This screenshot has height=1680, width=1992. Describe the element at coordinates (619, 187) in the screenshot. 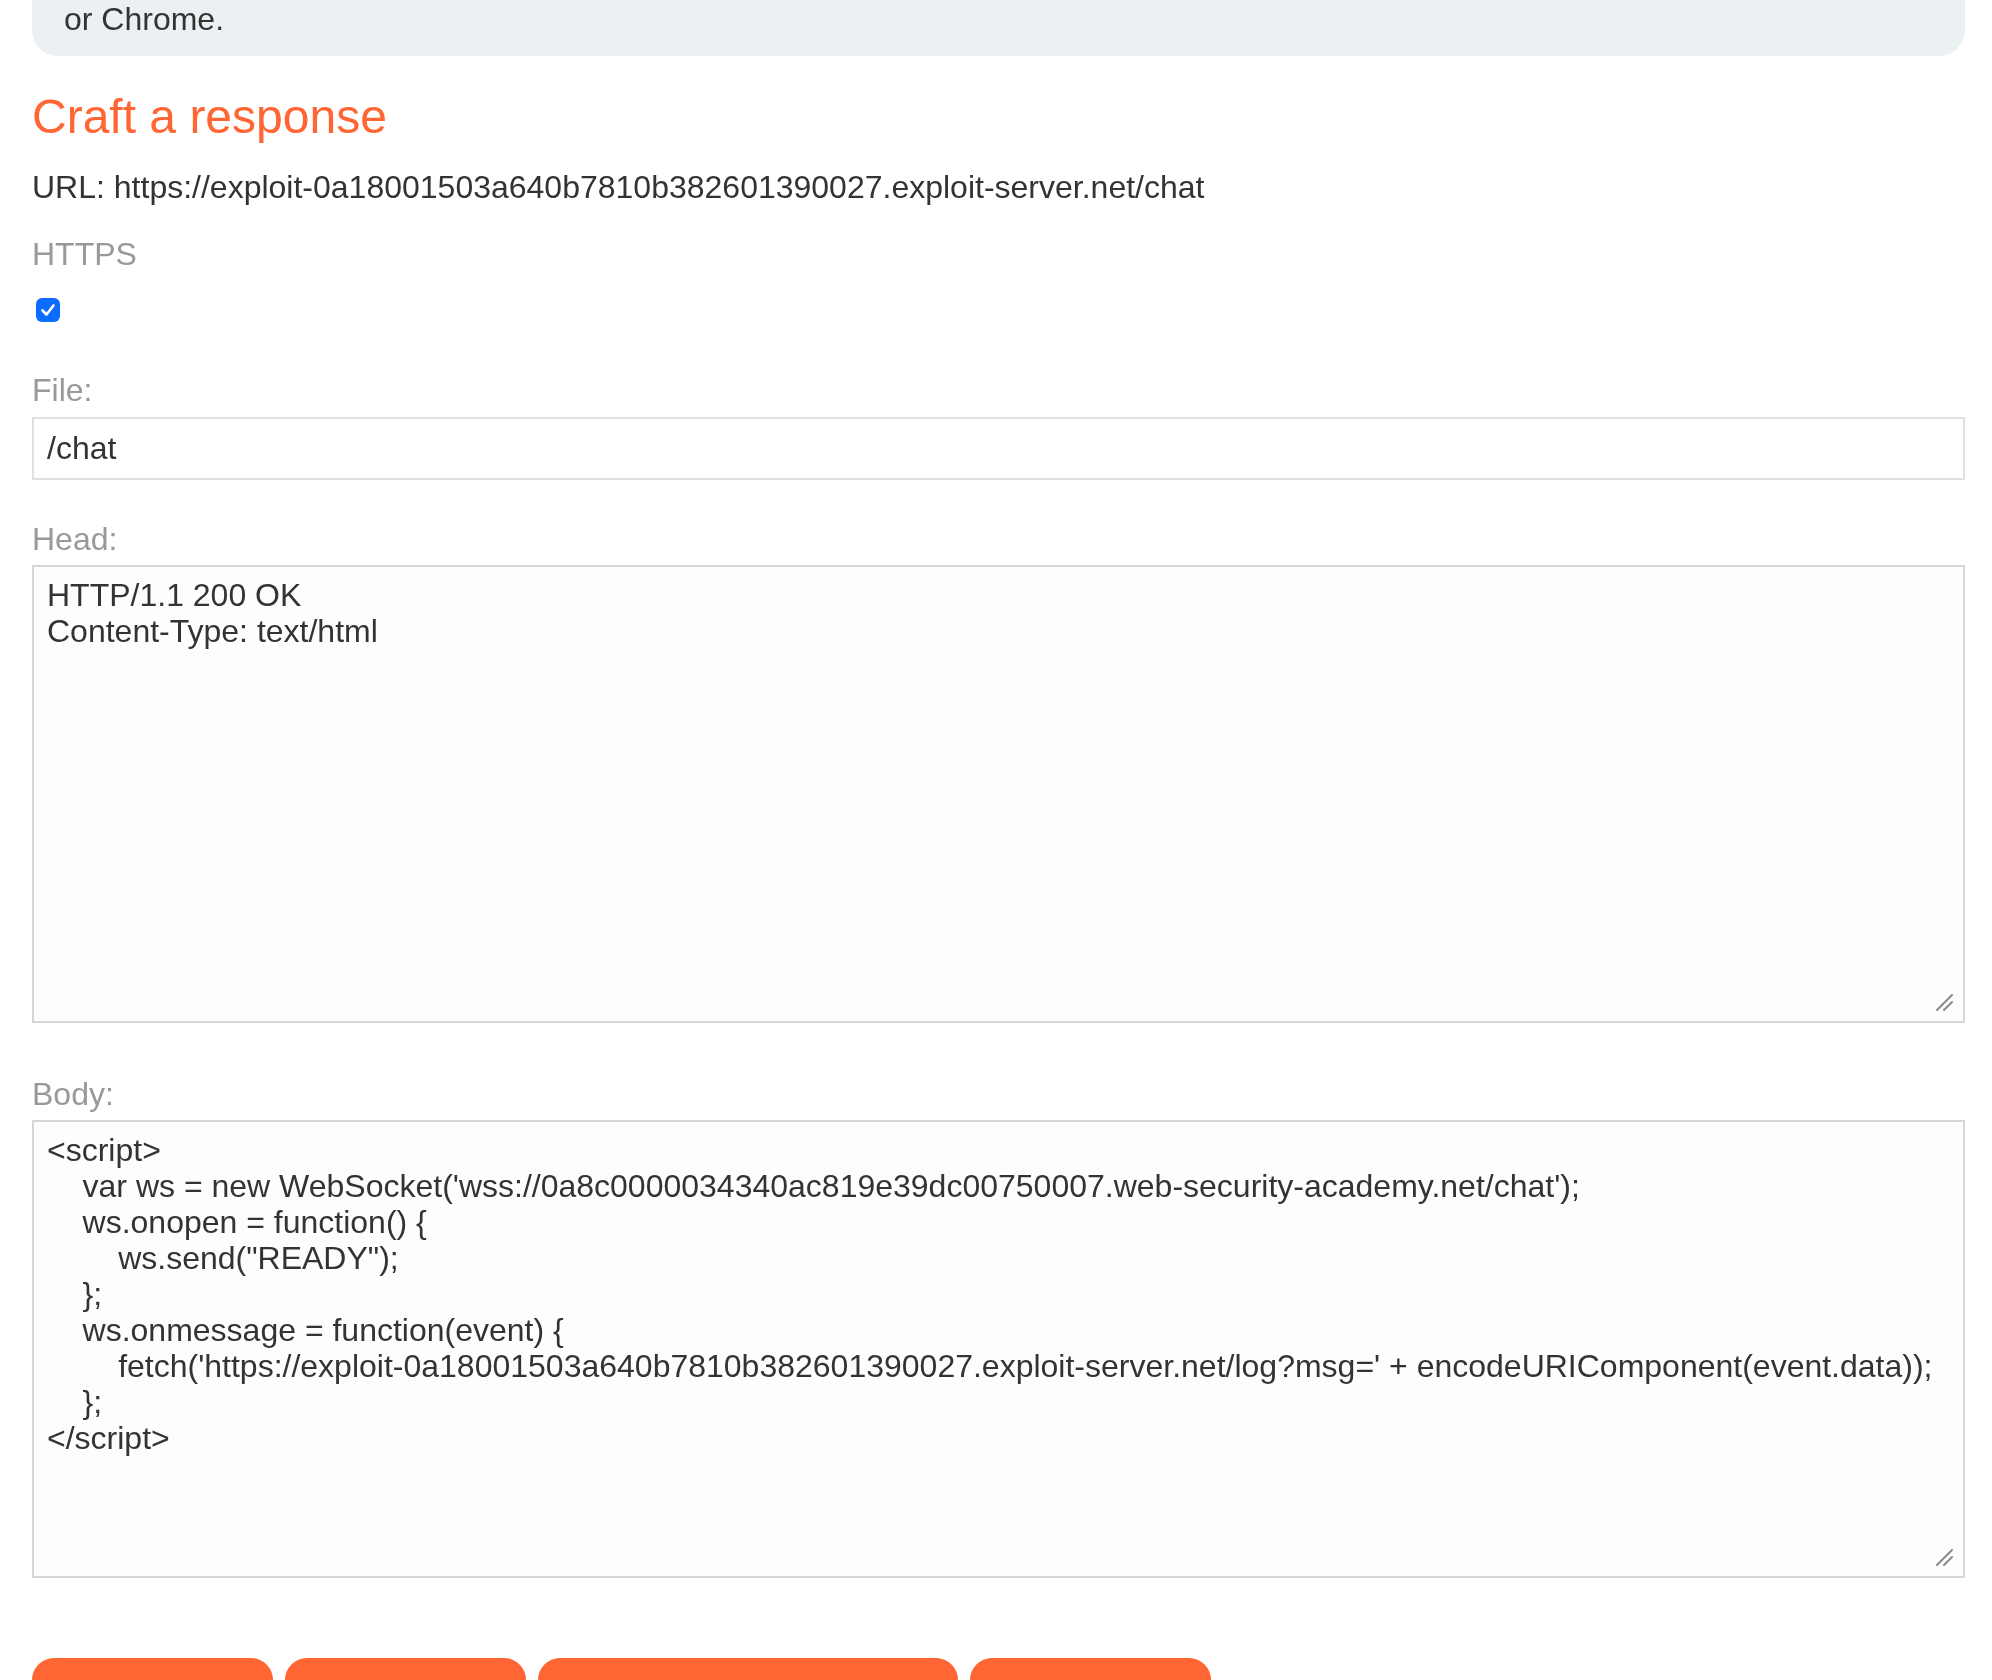

I see `url-text: URL: https://exploit-0a18001503a640b7810b382601390027.exploit-server.net/chat` at that location.